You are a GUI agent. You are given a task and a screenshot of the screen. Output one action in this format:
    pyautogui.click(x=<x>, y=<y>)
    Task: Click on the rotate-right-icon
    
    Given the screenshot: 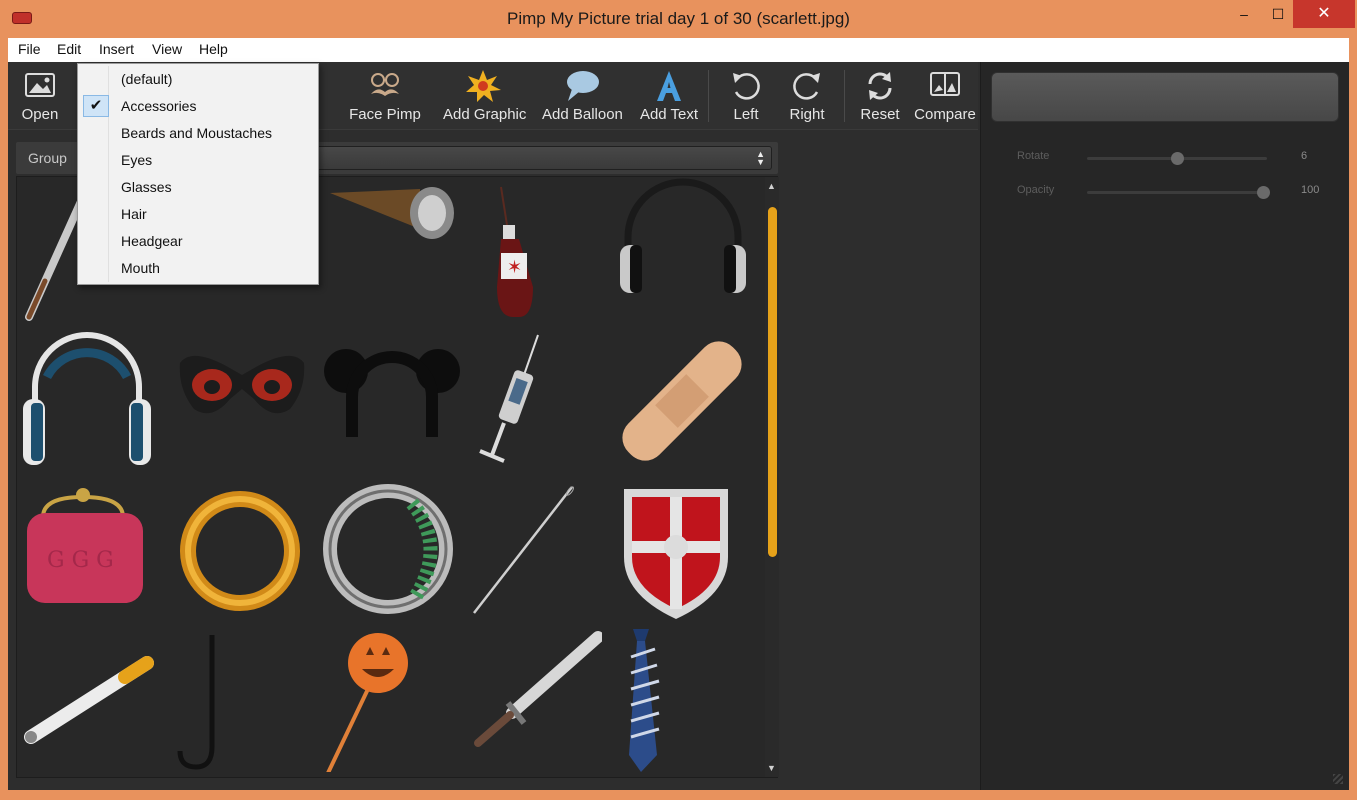 What is the action you would take?
    pyautogui.click(x=807, y=86)
    